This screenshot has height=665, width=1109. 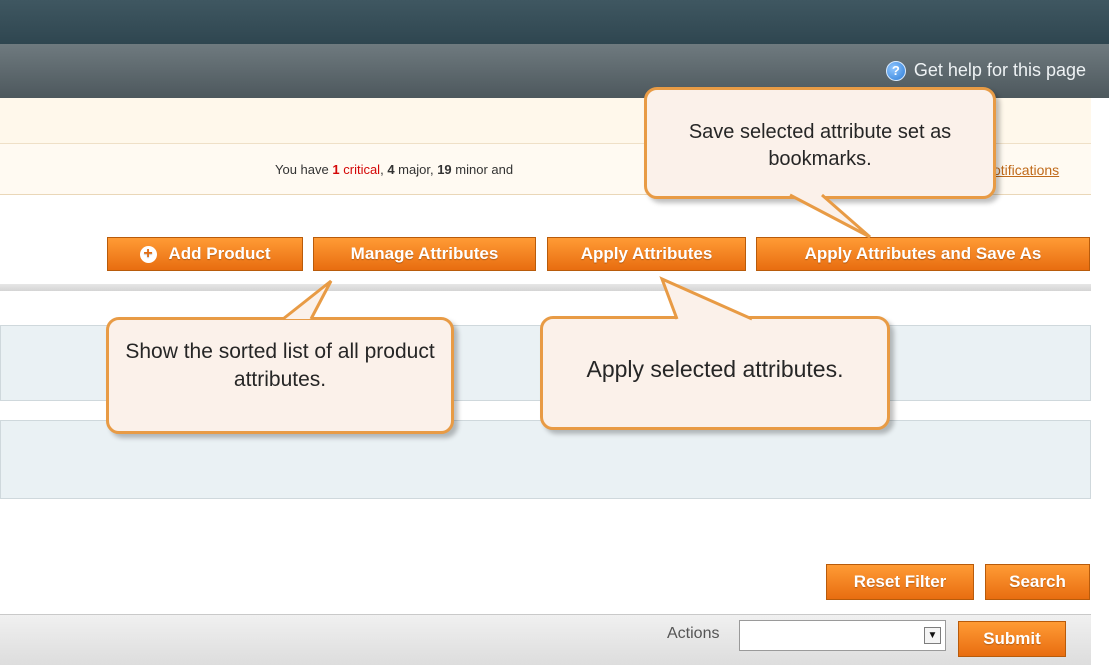 I want to click on manage-attributes-button: Manage Attributes, so click(x=424, y=254).